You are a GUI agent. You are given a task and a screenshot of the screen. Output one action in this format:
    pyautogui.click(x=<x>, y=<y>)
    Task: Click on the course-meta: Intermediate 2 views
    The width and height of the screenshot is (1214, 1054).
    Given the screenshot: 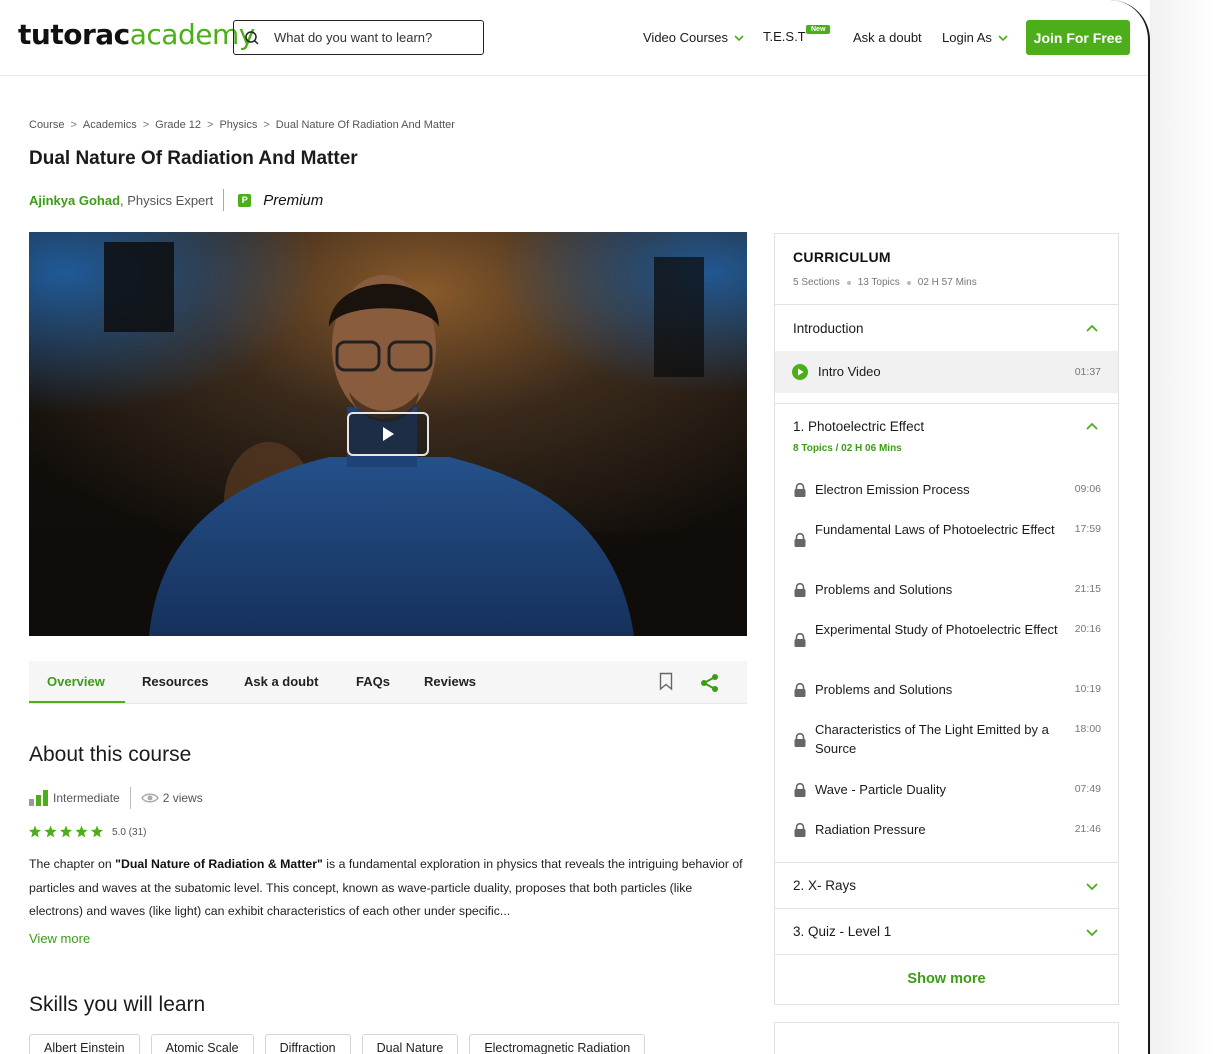 What is the action you would take?
    pyautogui.click(x=116, y=798)
    